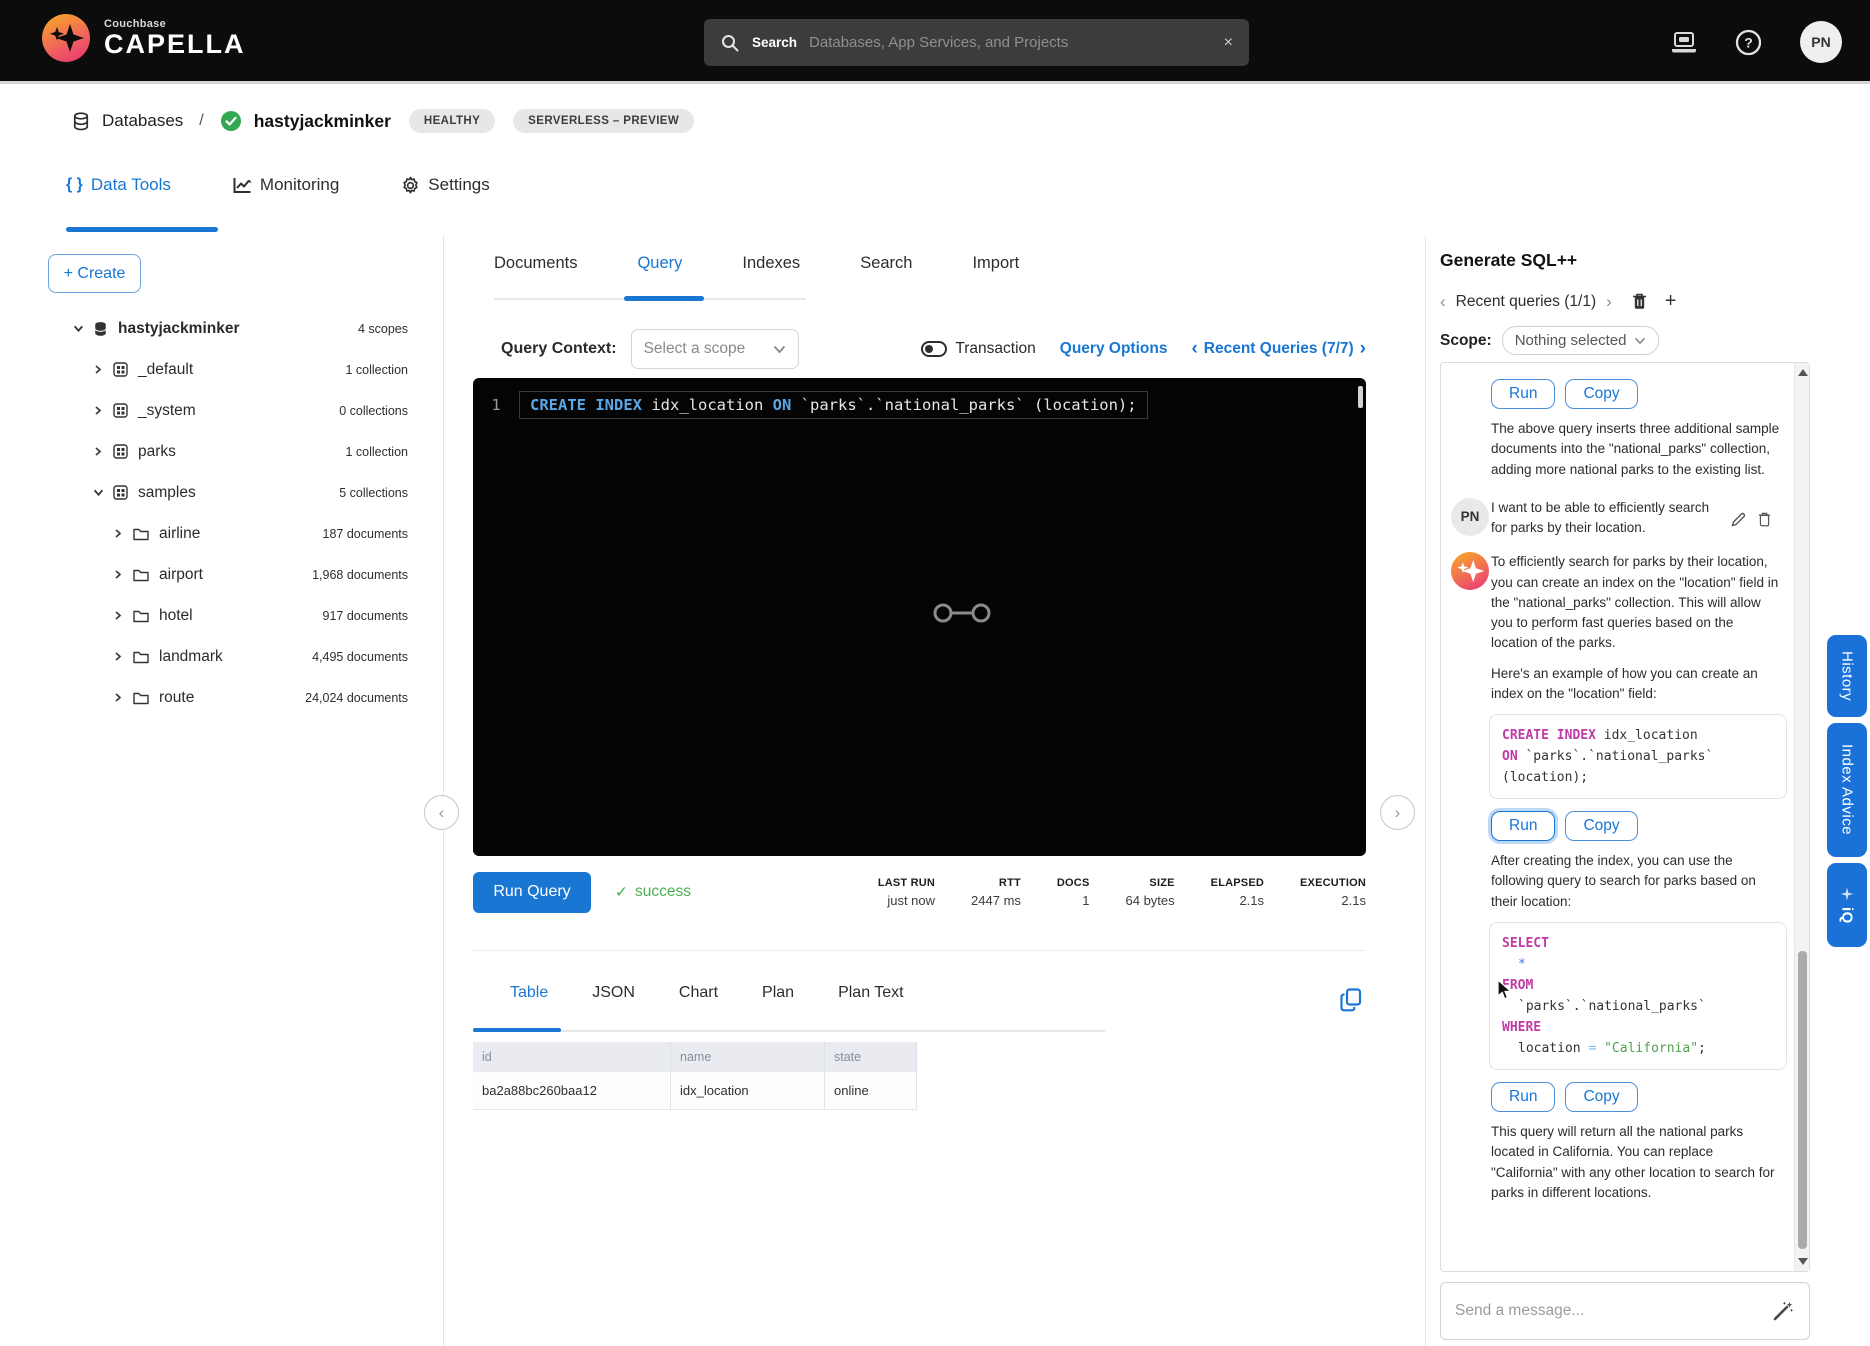 Image resolution: width=1870 pixels, height=1346 pixels. What do you see at coordinates (1803, 1261) in the screenshot?
I see `scroll-down-arrow` at bounding box center [1803, 1261].